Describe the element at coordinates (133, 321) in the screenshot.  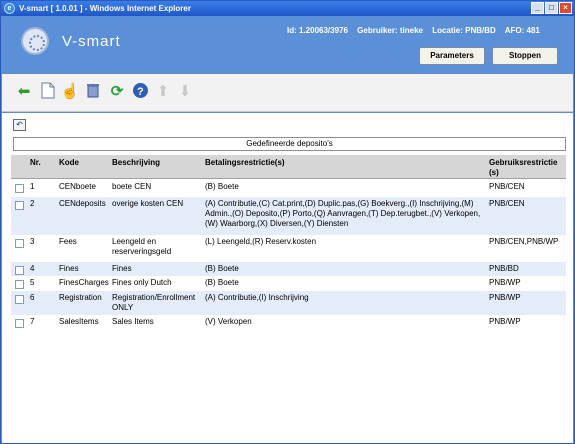
I see `row-beschrijving: Sales Items` at that location.